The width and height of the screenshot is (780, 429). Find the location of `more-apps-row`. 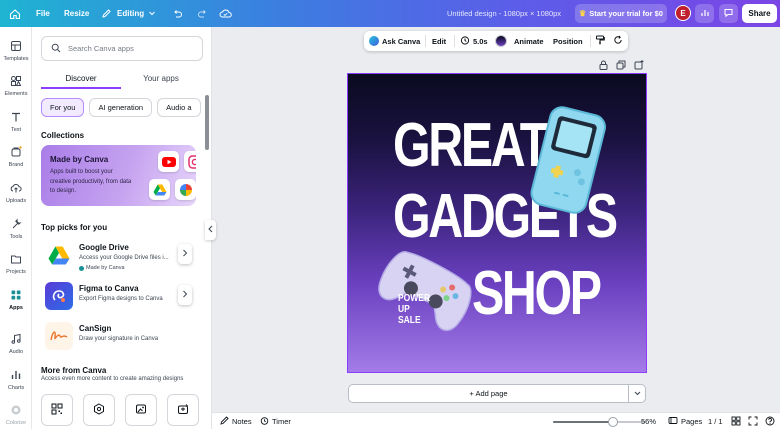

more-apps-row is located at coordinates (120, 410).